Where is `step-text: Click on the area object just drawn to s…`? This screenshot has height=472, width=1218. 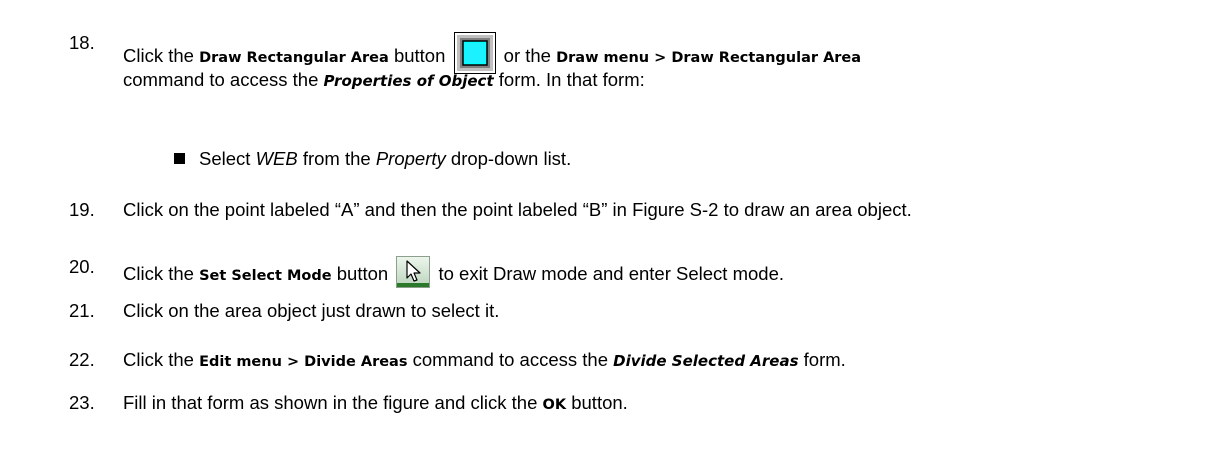 step-text: Click on the area object just drawn to s… is located at coordinates (311, 310).